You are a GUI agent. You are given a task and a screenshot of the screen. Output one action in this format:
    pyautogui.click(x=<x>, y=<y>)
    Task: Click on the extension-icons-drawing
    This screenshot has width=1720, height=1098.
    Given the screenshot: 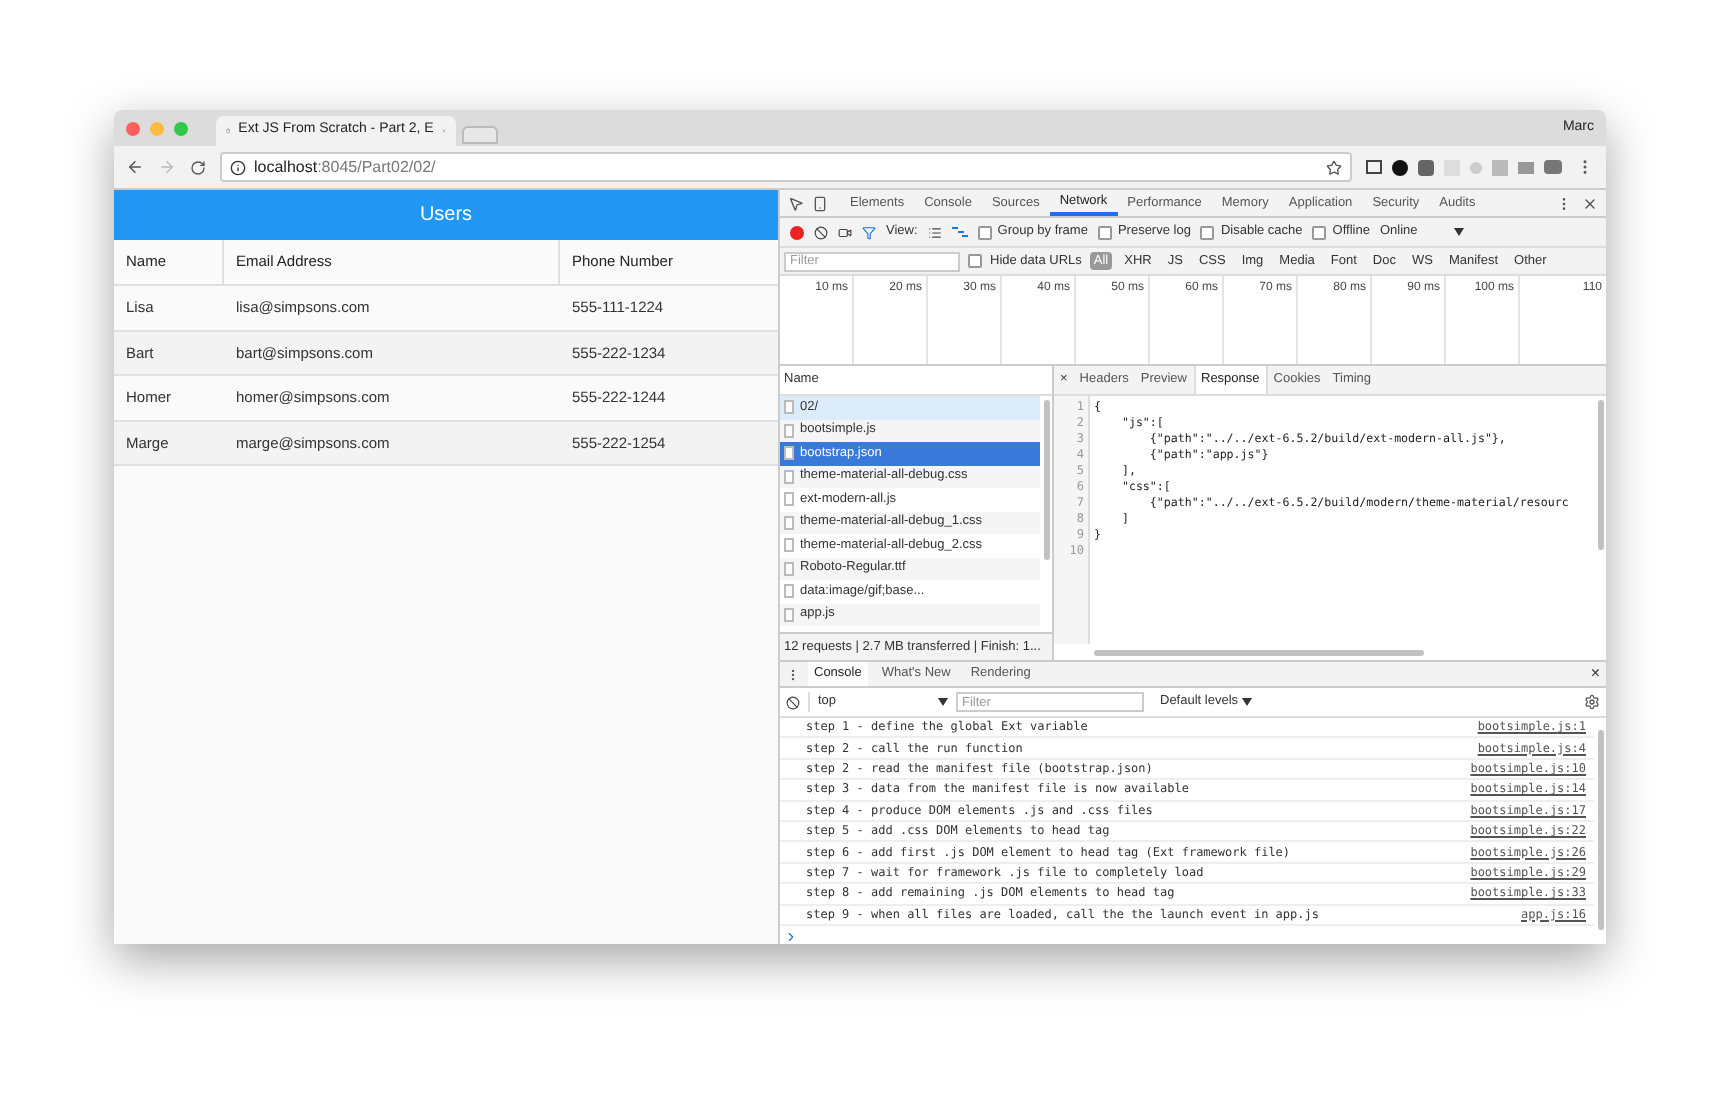 What is the action you would take?
    pyautogui.click(x=1464, y=167)
    